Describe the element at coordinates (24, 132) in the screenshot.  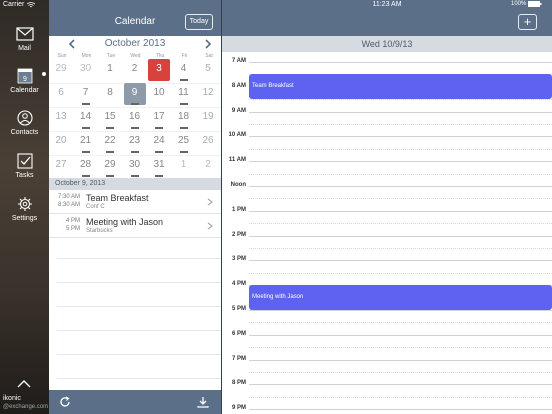
I see `sidebar-item-label: Contacts` at that location.